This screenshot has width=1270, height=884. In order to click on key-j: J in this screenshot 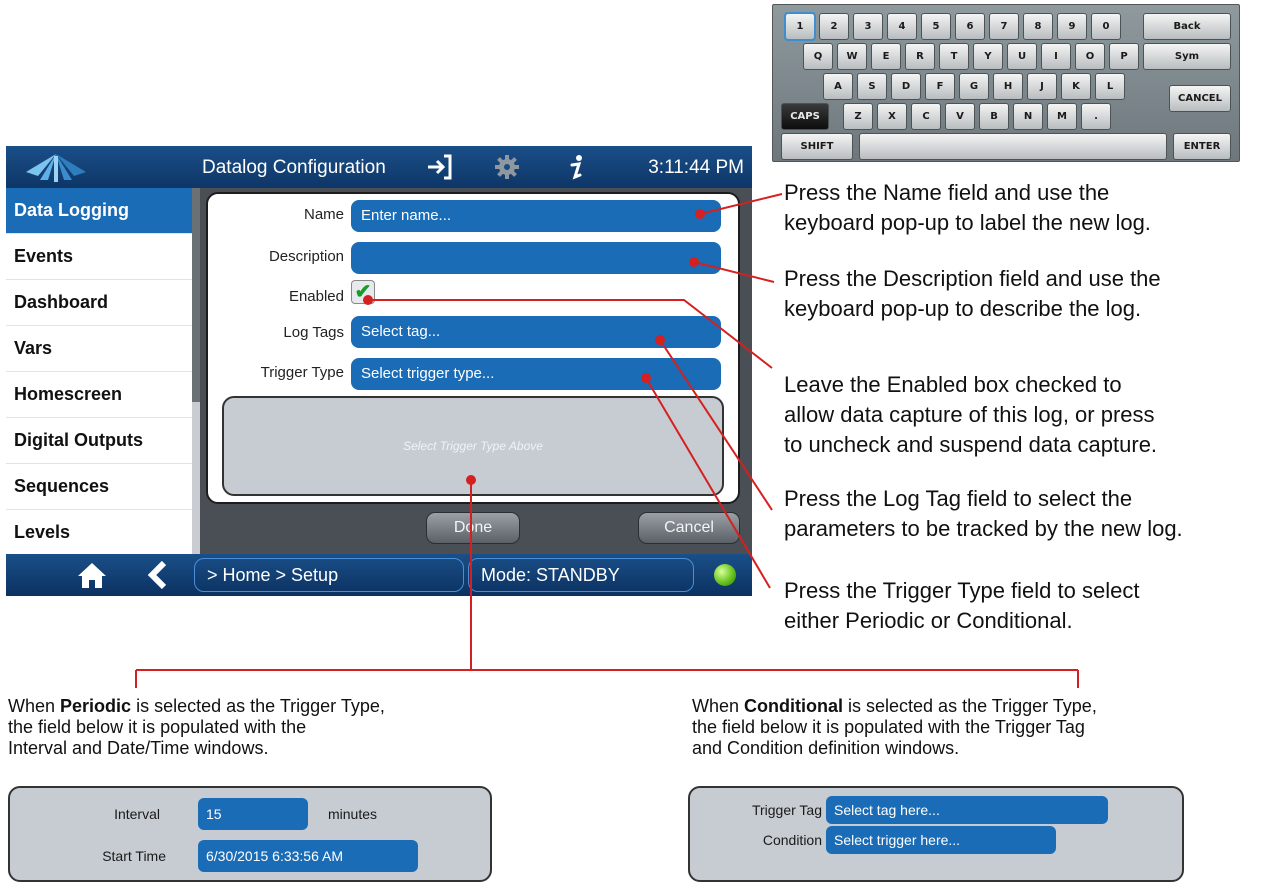, I will do `click(1042, 86)`.